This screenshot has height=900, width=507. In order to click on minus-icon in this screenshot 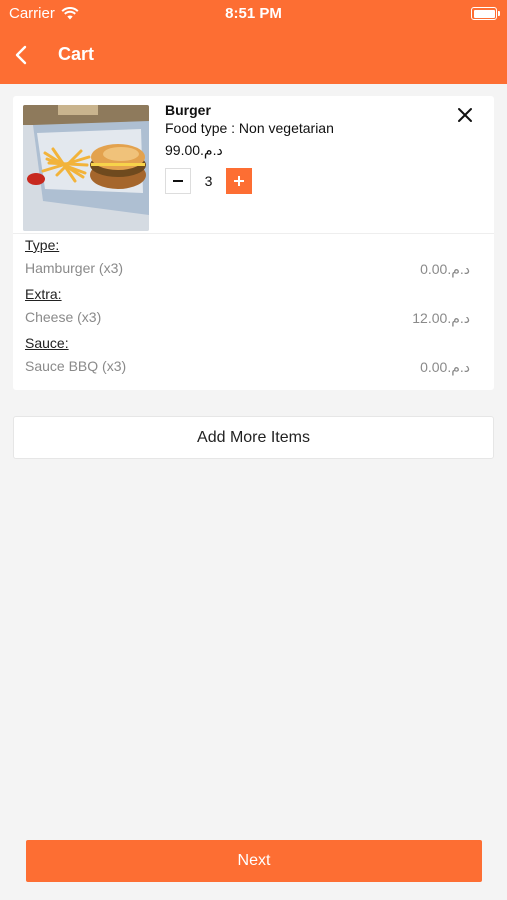, I will do `click(178, 180)`.